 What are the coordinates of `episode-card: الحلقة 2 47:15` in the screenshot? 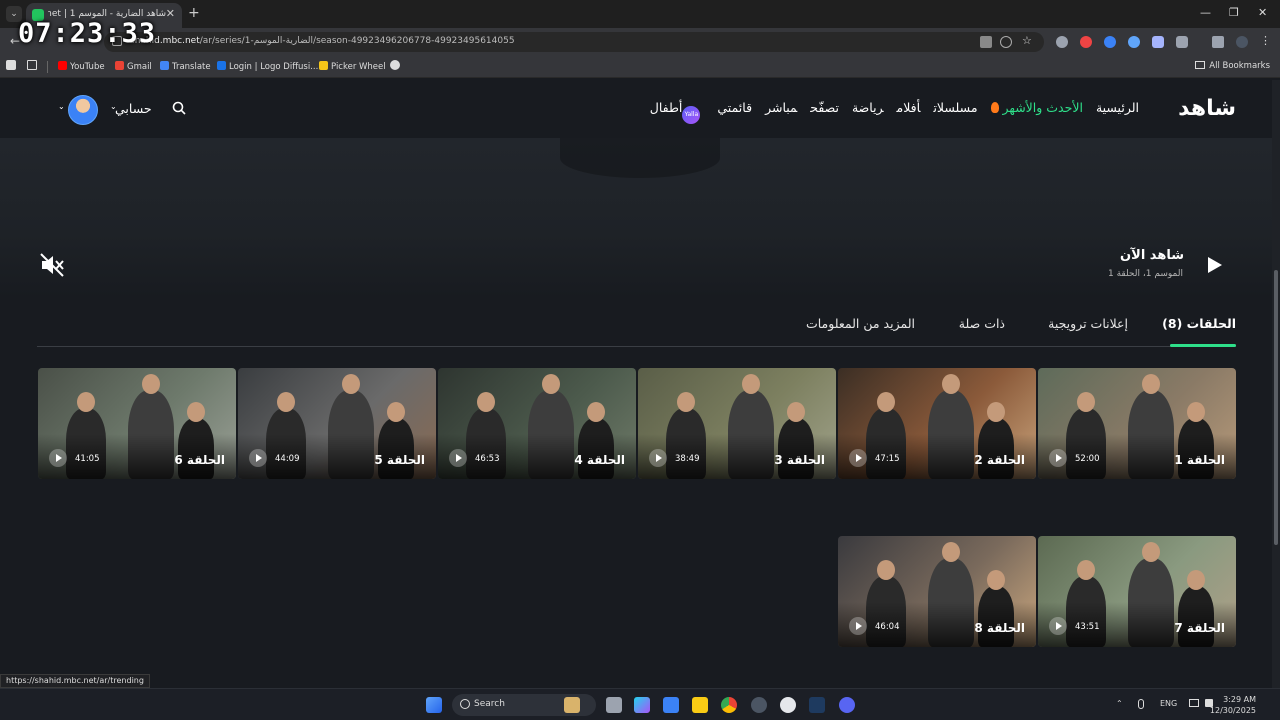 It's located at (937, 423).